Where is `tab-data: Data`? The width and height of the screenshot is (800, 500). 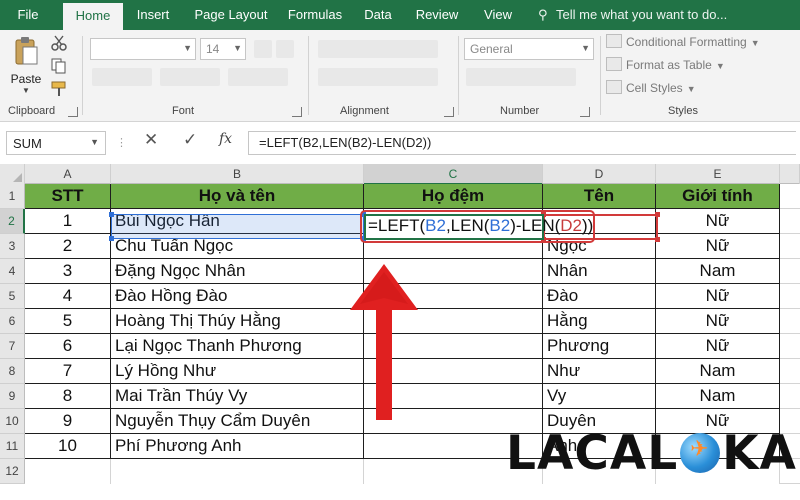
tab-data: Data is located at coordinates (378, 15).